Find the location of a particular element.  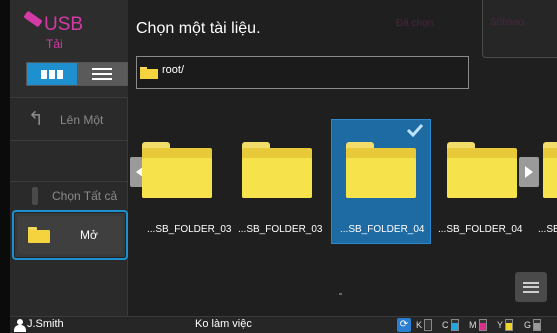

up-one-level-label: Lên Một is located at coordinates (82, 119).